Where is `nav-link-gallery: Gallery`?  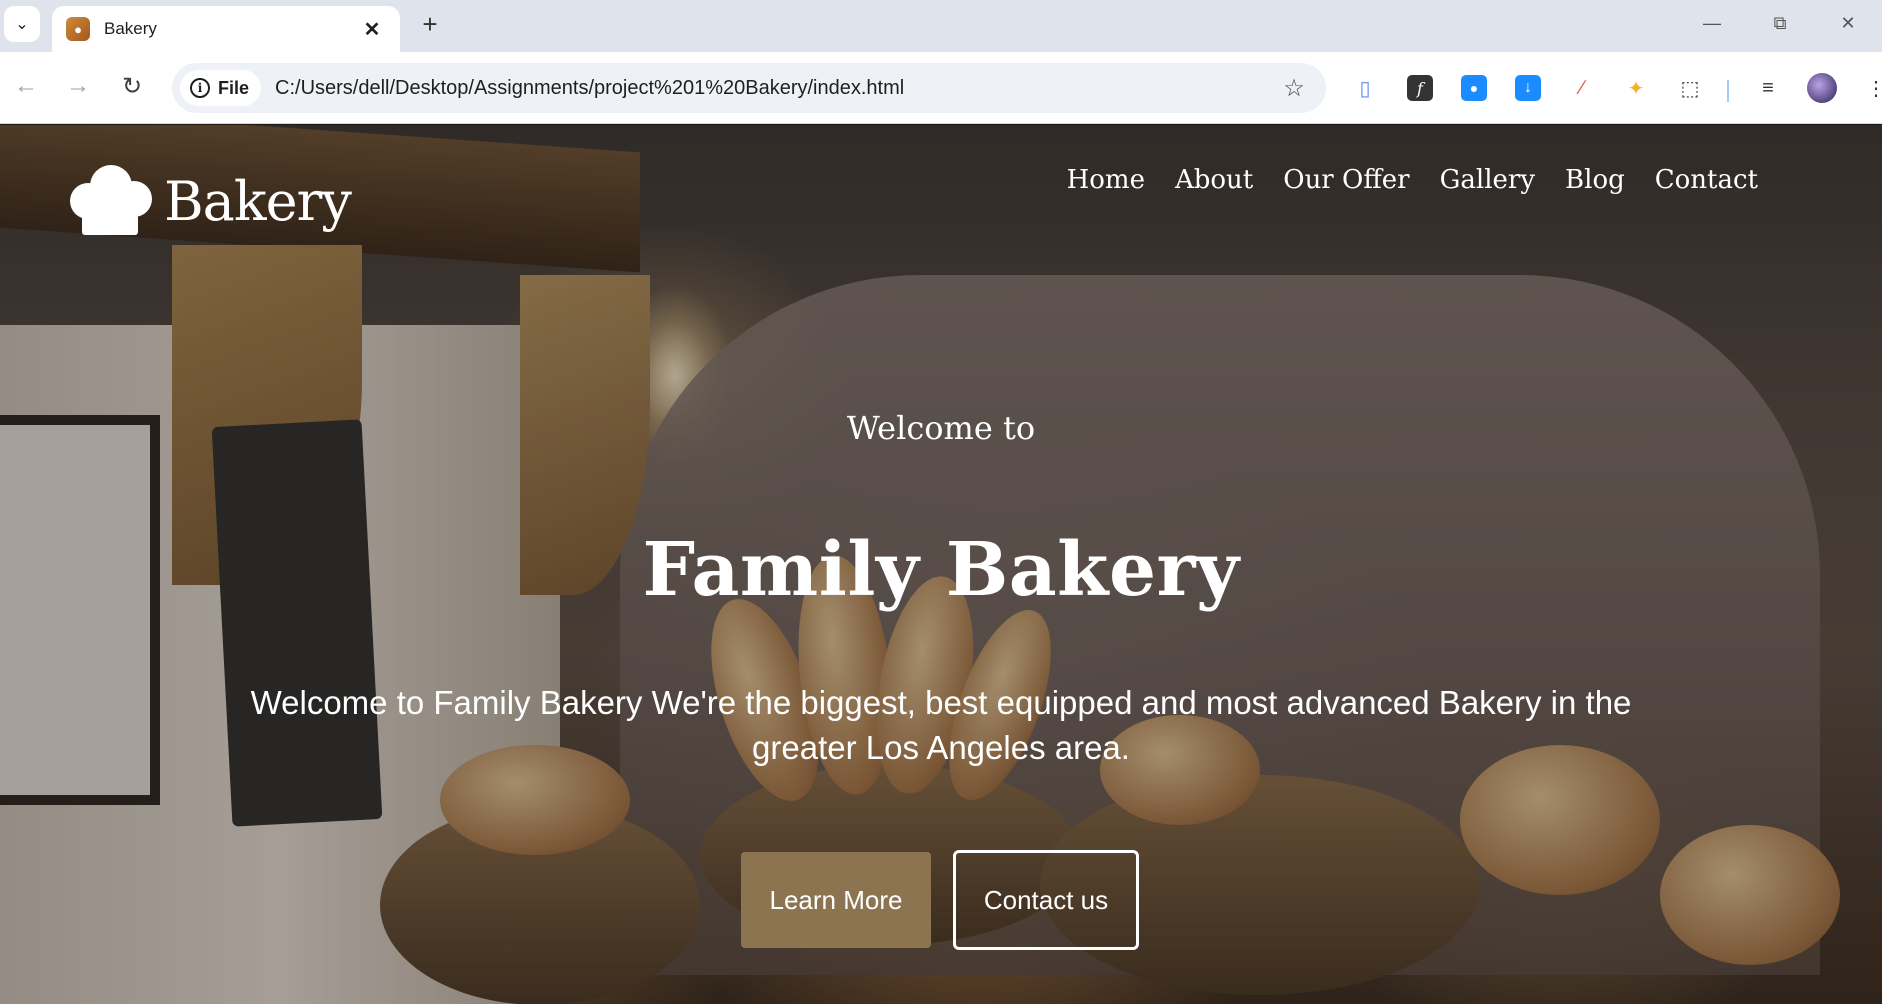 nav-link-gallery: Gallery is located at coordinates (1487, 180).